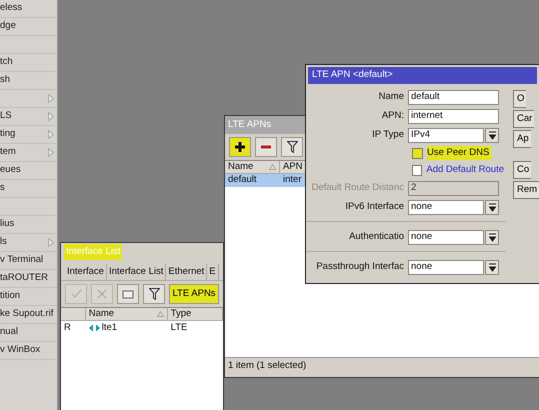 Image resolution: width=539 pixels, height=410 pixels. I want to click on table-cell: R, so click(67, 327).